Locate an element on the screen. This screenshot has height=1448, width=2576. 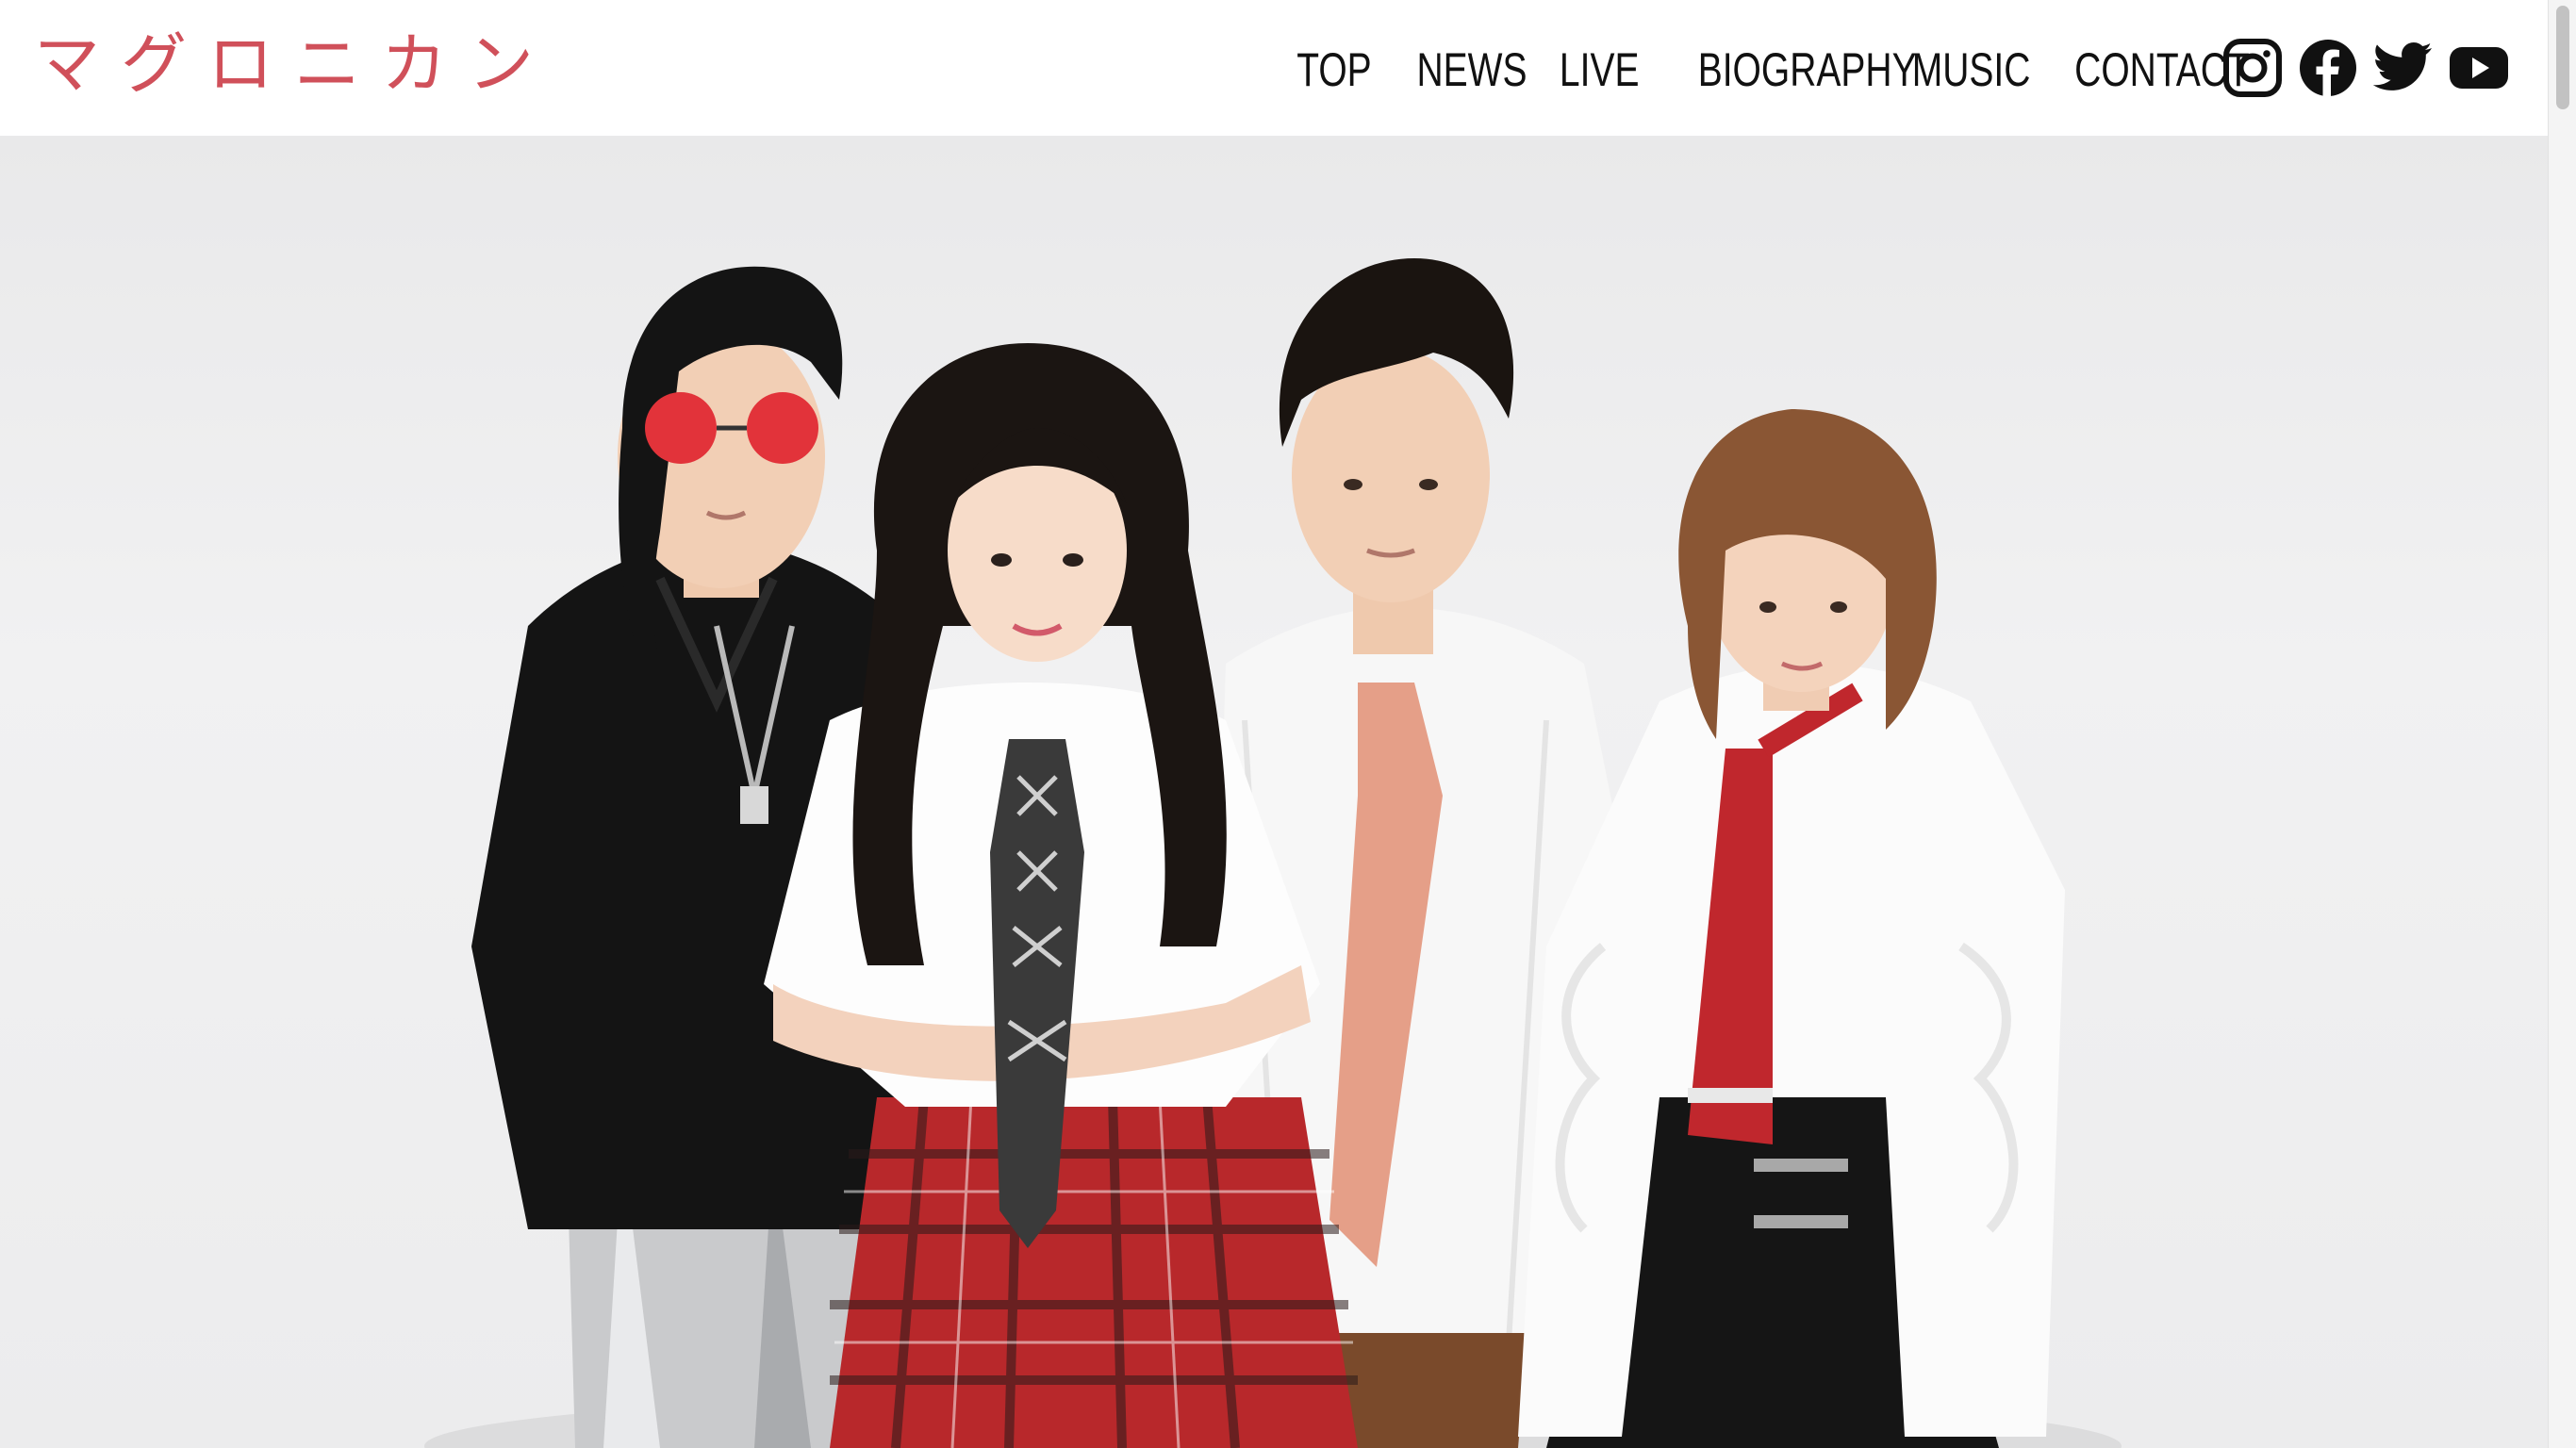
main-nav: TOP NEWS LIVE BIOGRAPHY MUSIC CONTACT is located at coordinates (1768, 69).